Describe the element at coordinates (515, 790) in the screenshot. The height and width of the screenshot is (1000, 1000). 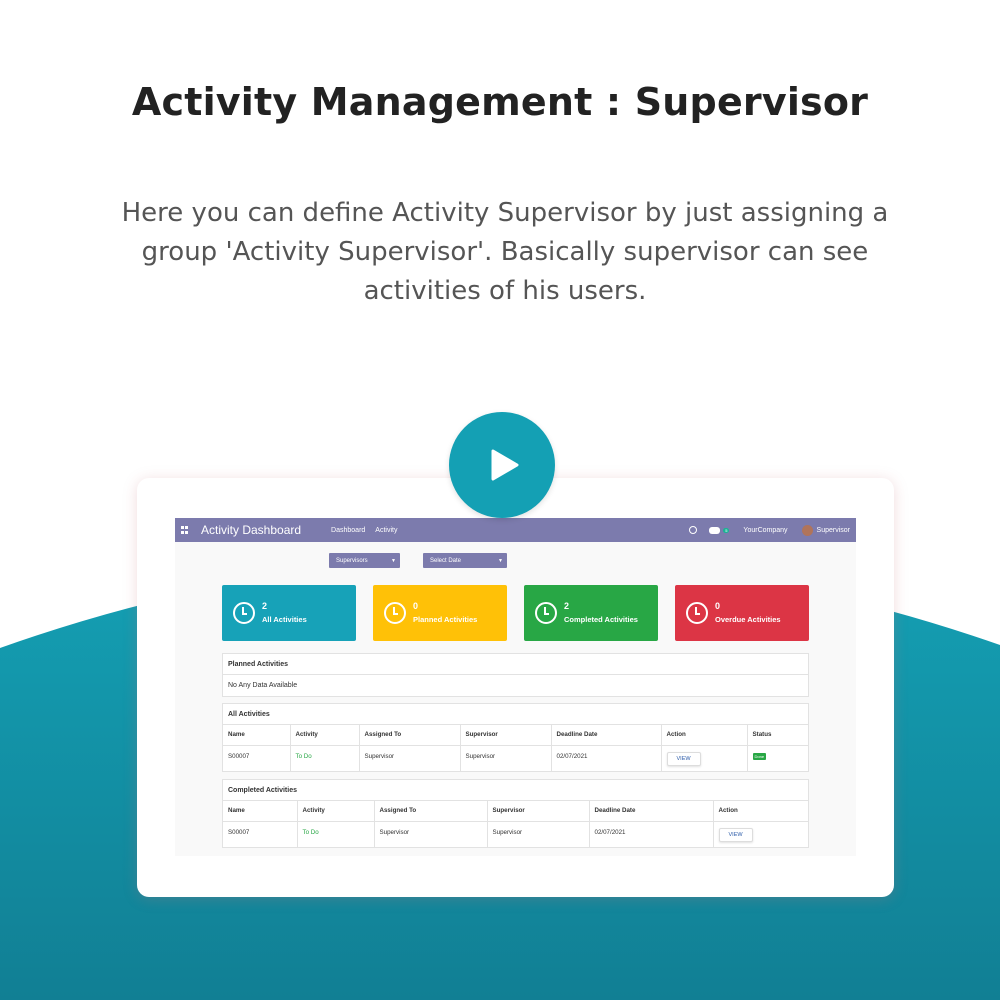
I see `panel-title: Completed Activities` at that location.